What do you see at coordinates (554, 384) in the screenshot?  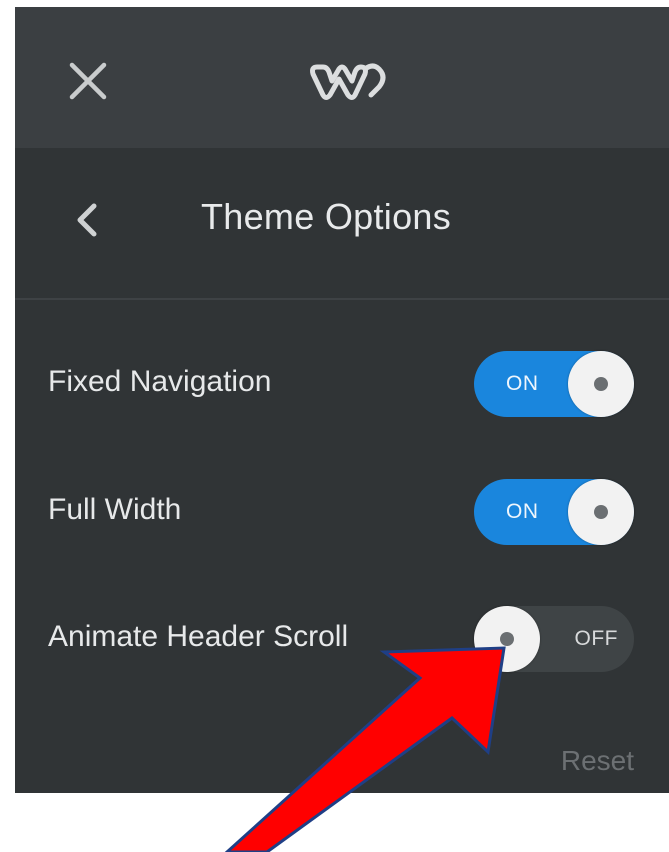 I see `fixed-navigation-toggle: ON` at bounding box center [554, 384].